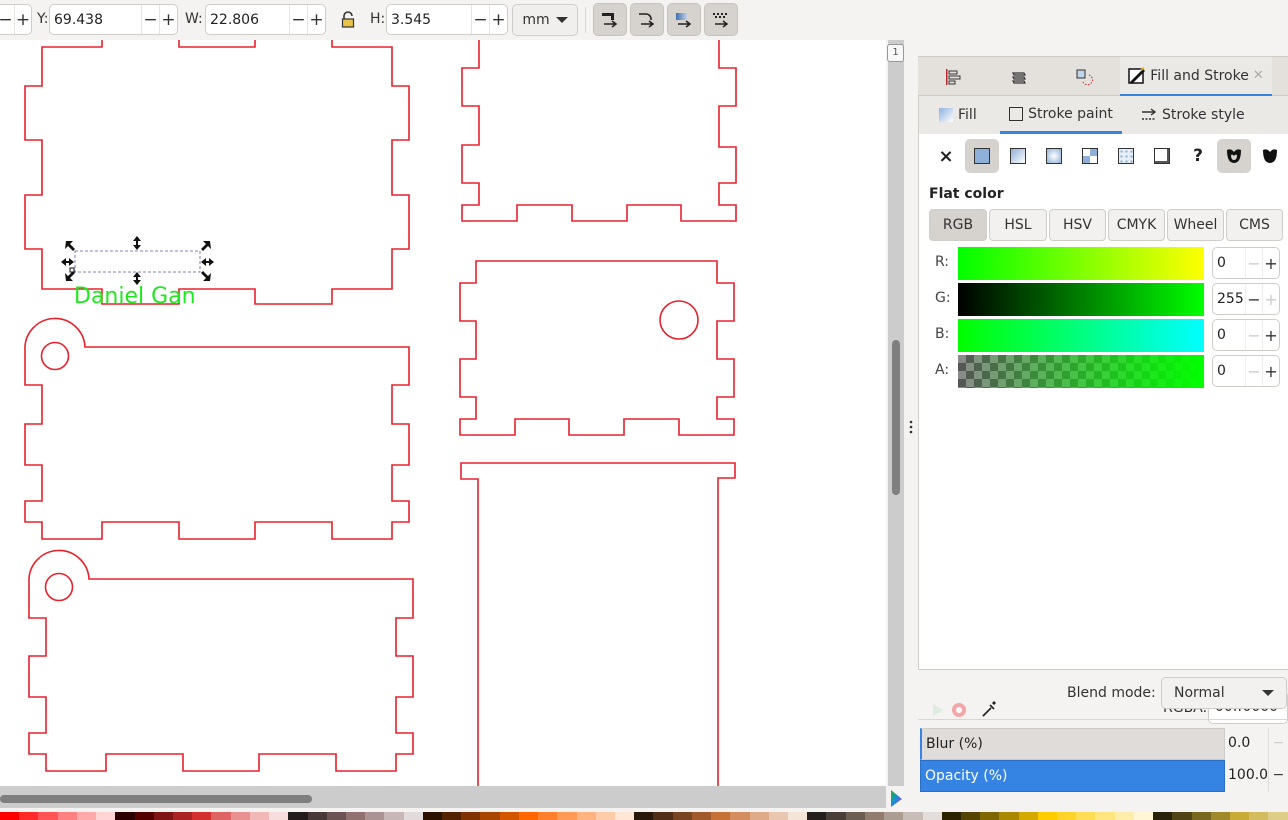  What do you see at coordinates (95, 20) in the screenshot?
I see `y-value: 69.438` at bounding box center [95, 20].